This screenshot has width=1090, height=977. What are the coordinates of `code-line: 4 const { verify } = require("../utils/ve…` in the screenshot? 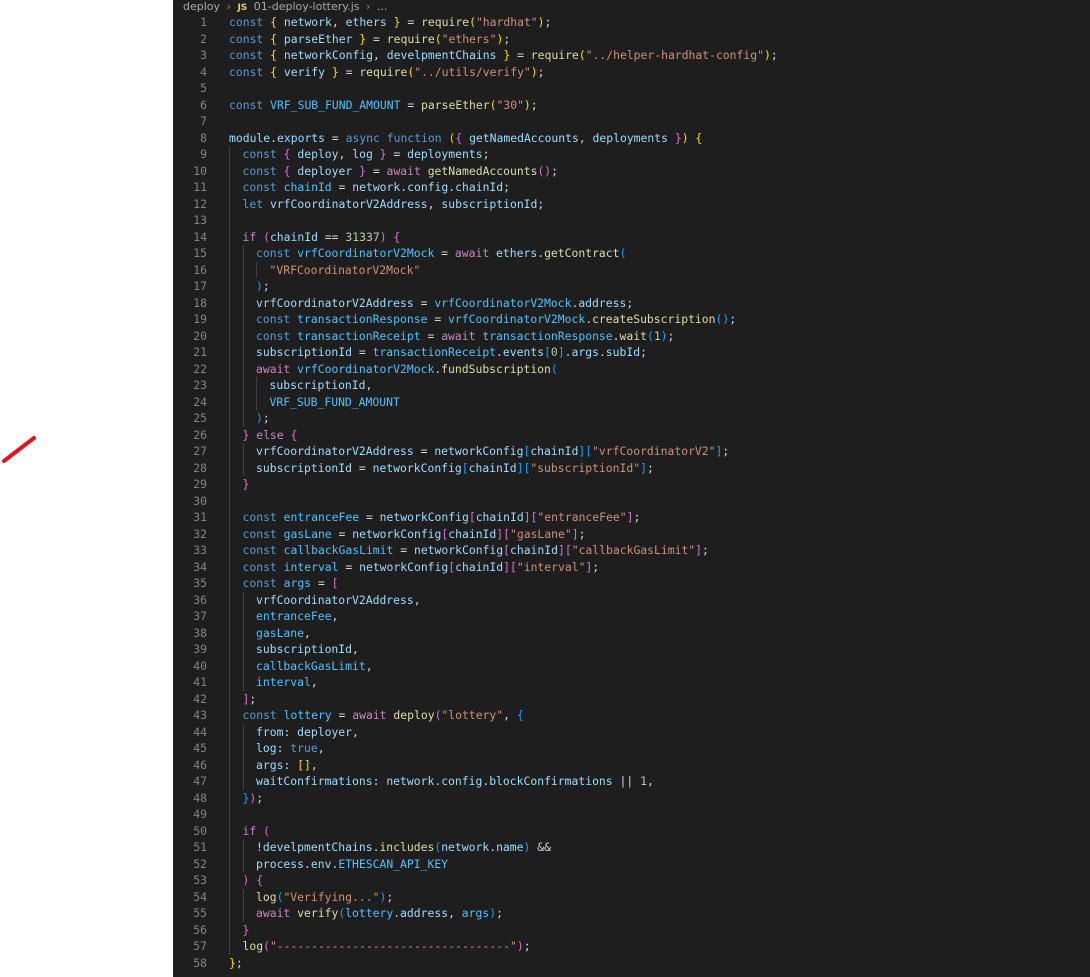 It's located at (631, 72).